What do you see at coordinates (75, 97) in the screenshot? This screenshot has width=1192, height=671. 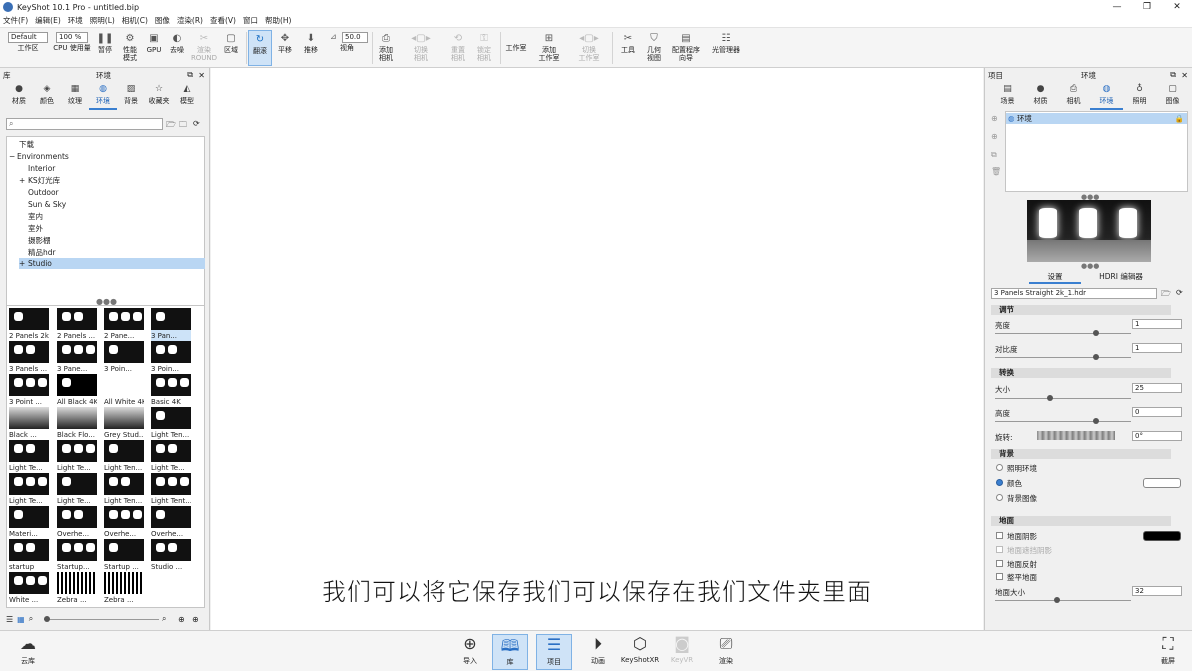 I see `tab-textures: ▦ 纹理` at bounding box center [75, 97].